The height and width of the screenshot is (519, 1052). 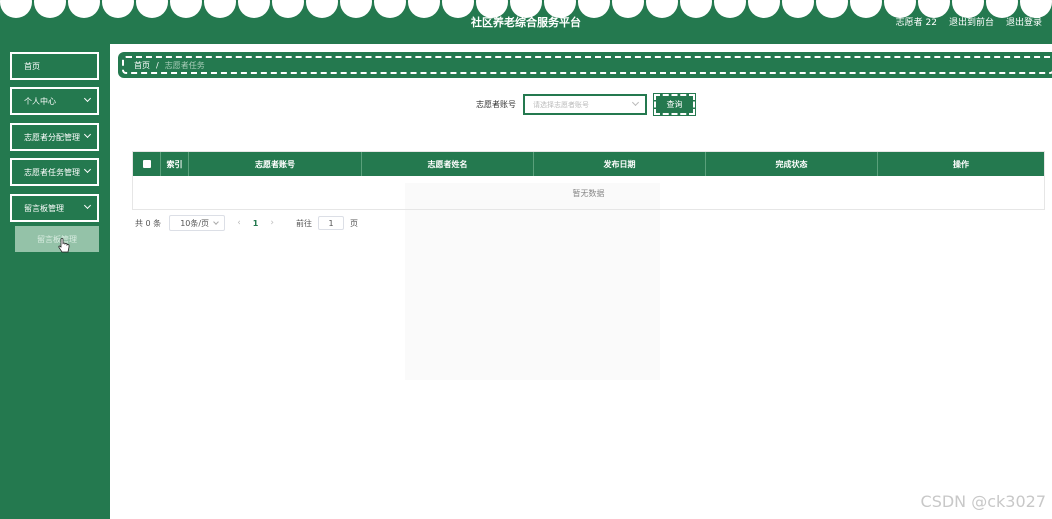 I want to click on sidebar-item-label: 首页, so click(x=32, y=66).